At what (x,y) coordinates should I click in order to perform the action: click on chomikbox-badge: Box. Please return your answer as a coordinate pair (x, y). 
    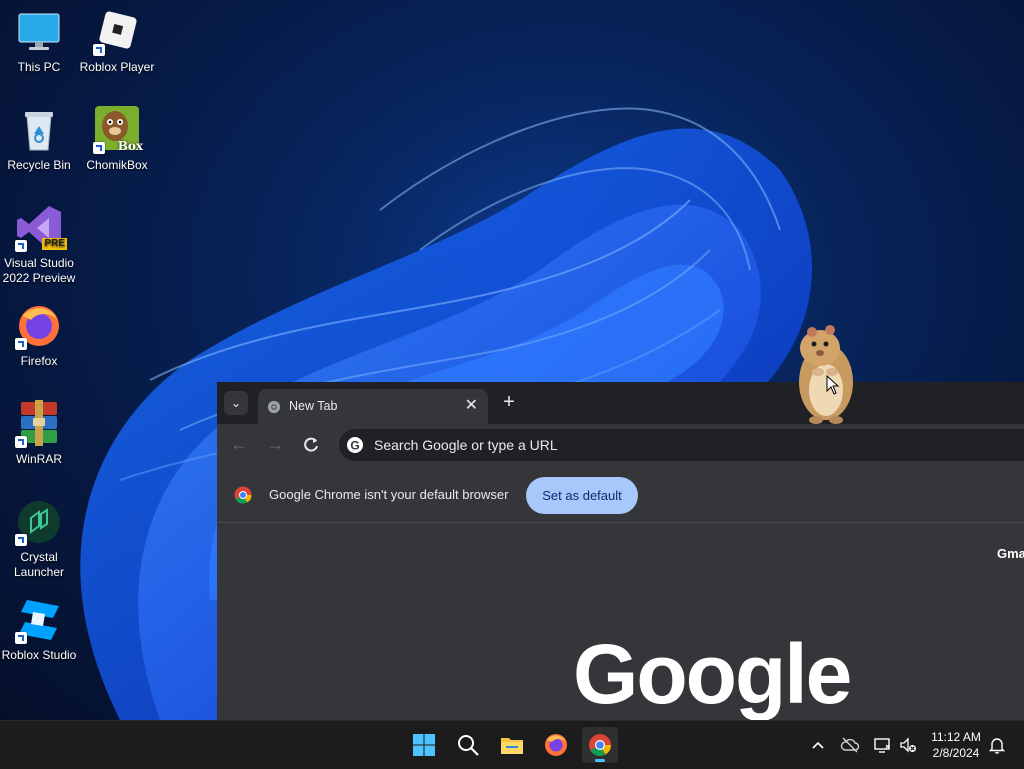
    Looking at the image, I should click on (130, 146).